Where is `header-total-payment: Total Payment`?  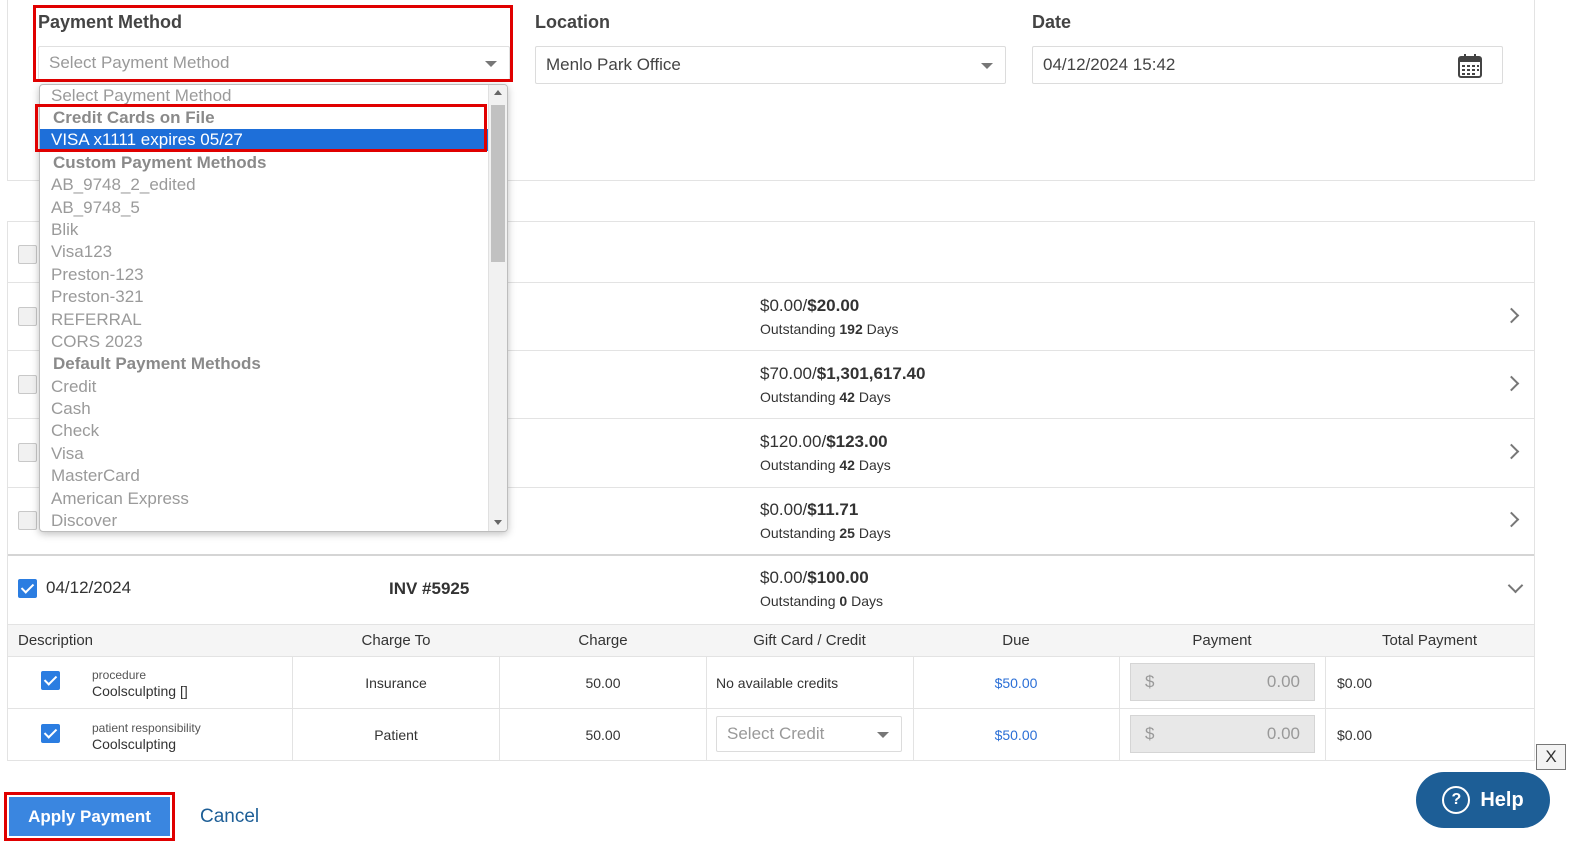
header-total-payment: Total Payment is located at coordinates (1429, 640).